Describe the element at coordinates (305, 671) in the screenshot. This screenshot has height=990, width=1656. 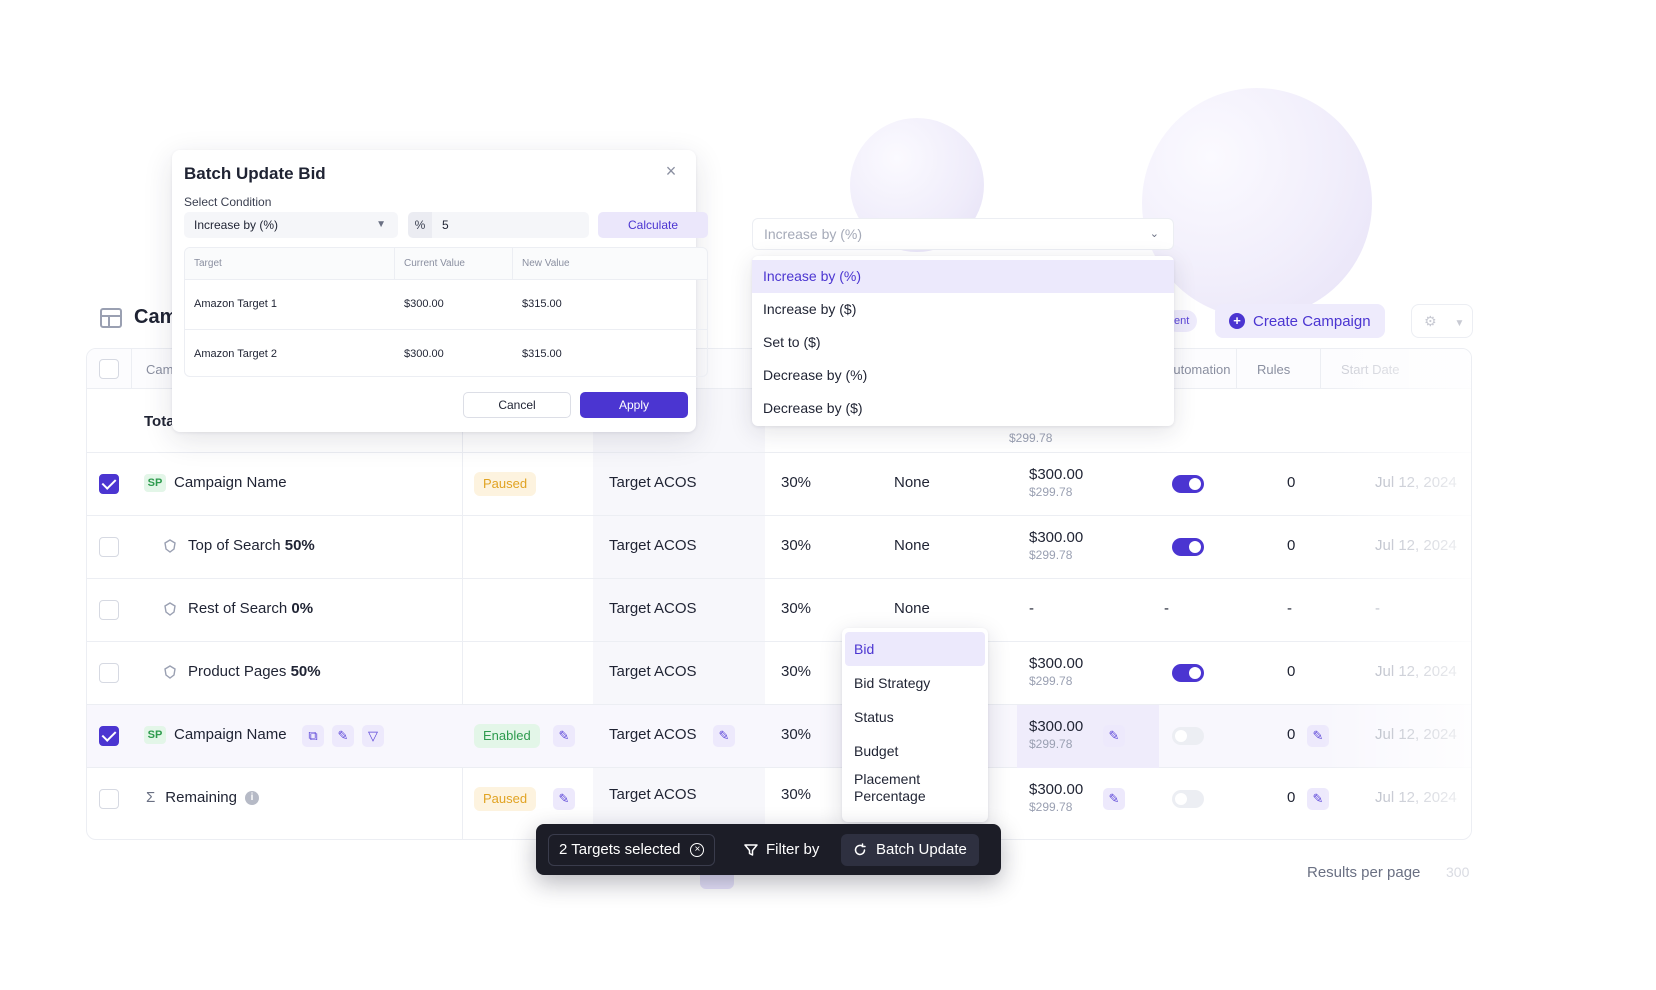
I see `placement-percent: 50%` at that location.